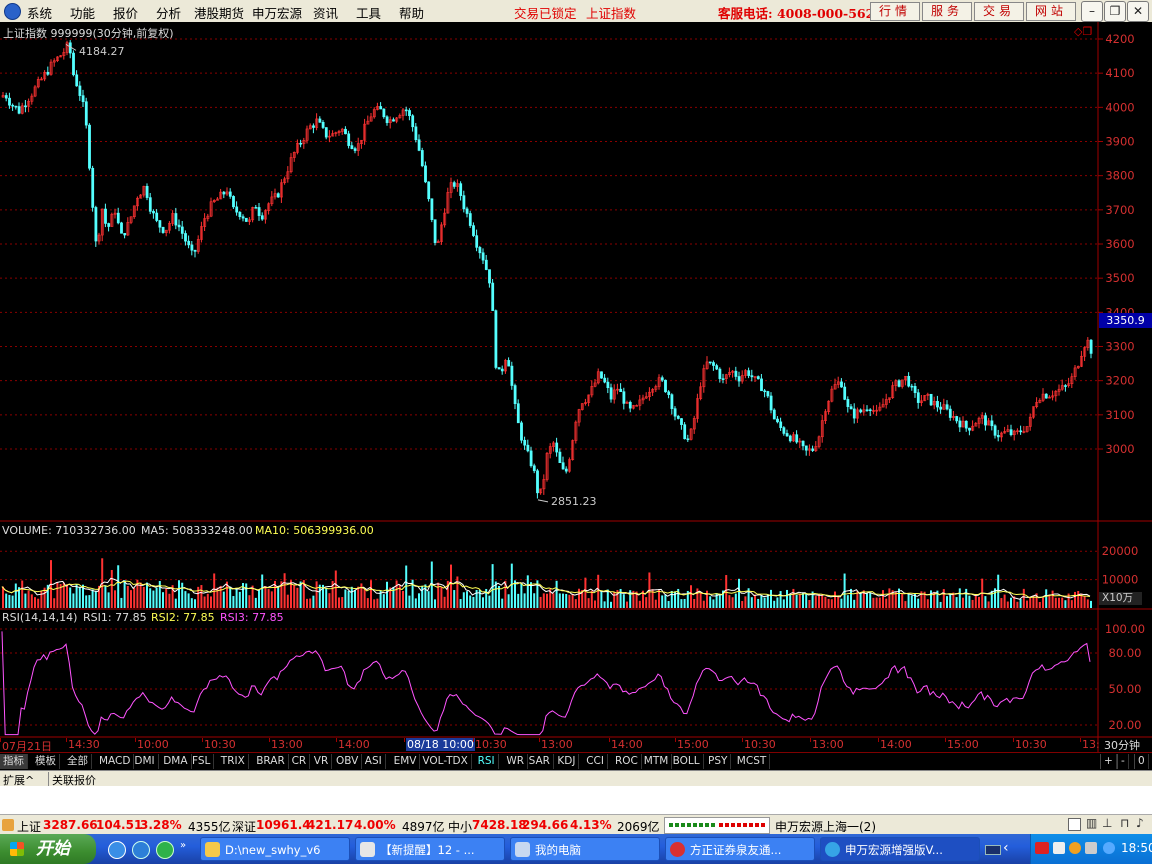  Describe the element at coordinates (14, 761) in the screenshot. I see `indicator-tab-指标: 指标` at that location.